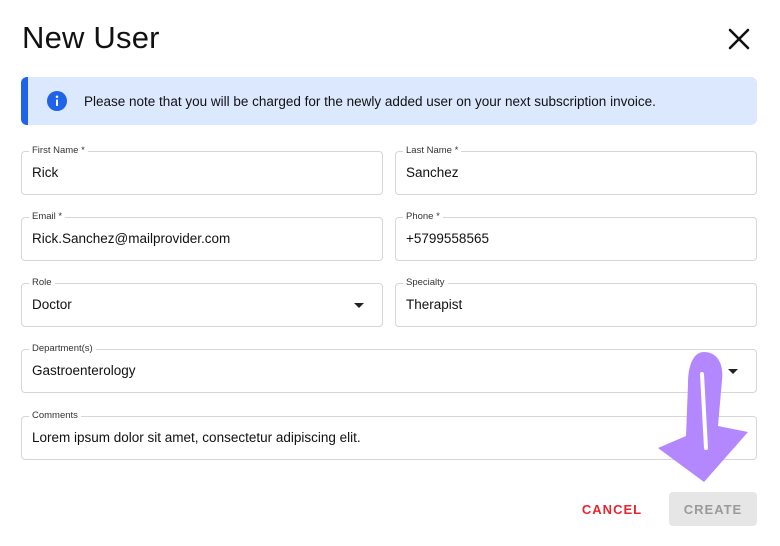 This screenshot has width=780, height=546. I want to click on email-field: Email * Rick.Sanchez@mailprovider.com, so click(202, 235).